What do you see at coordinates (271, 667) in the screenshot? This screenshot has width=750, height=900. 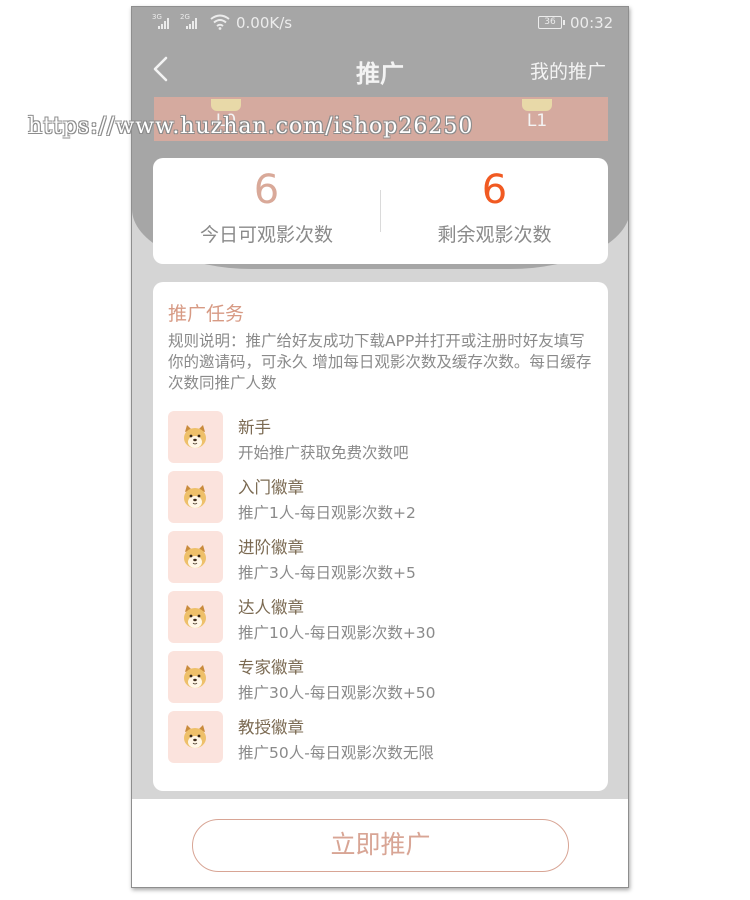 I see `task-name: 专家徽章` at bounding box center [271, 667].